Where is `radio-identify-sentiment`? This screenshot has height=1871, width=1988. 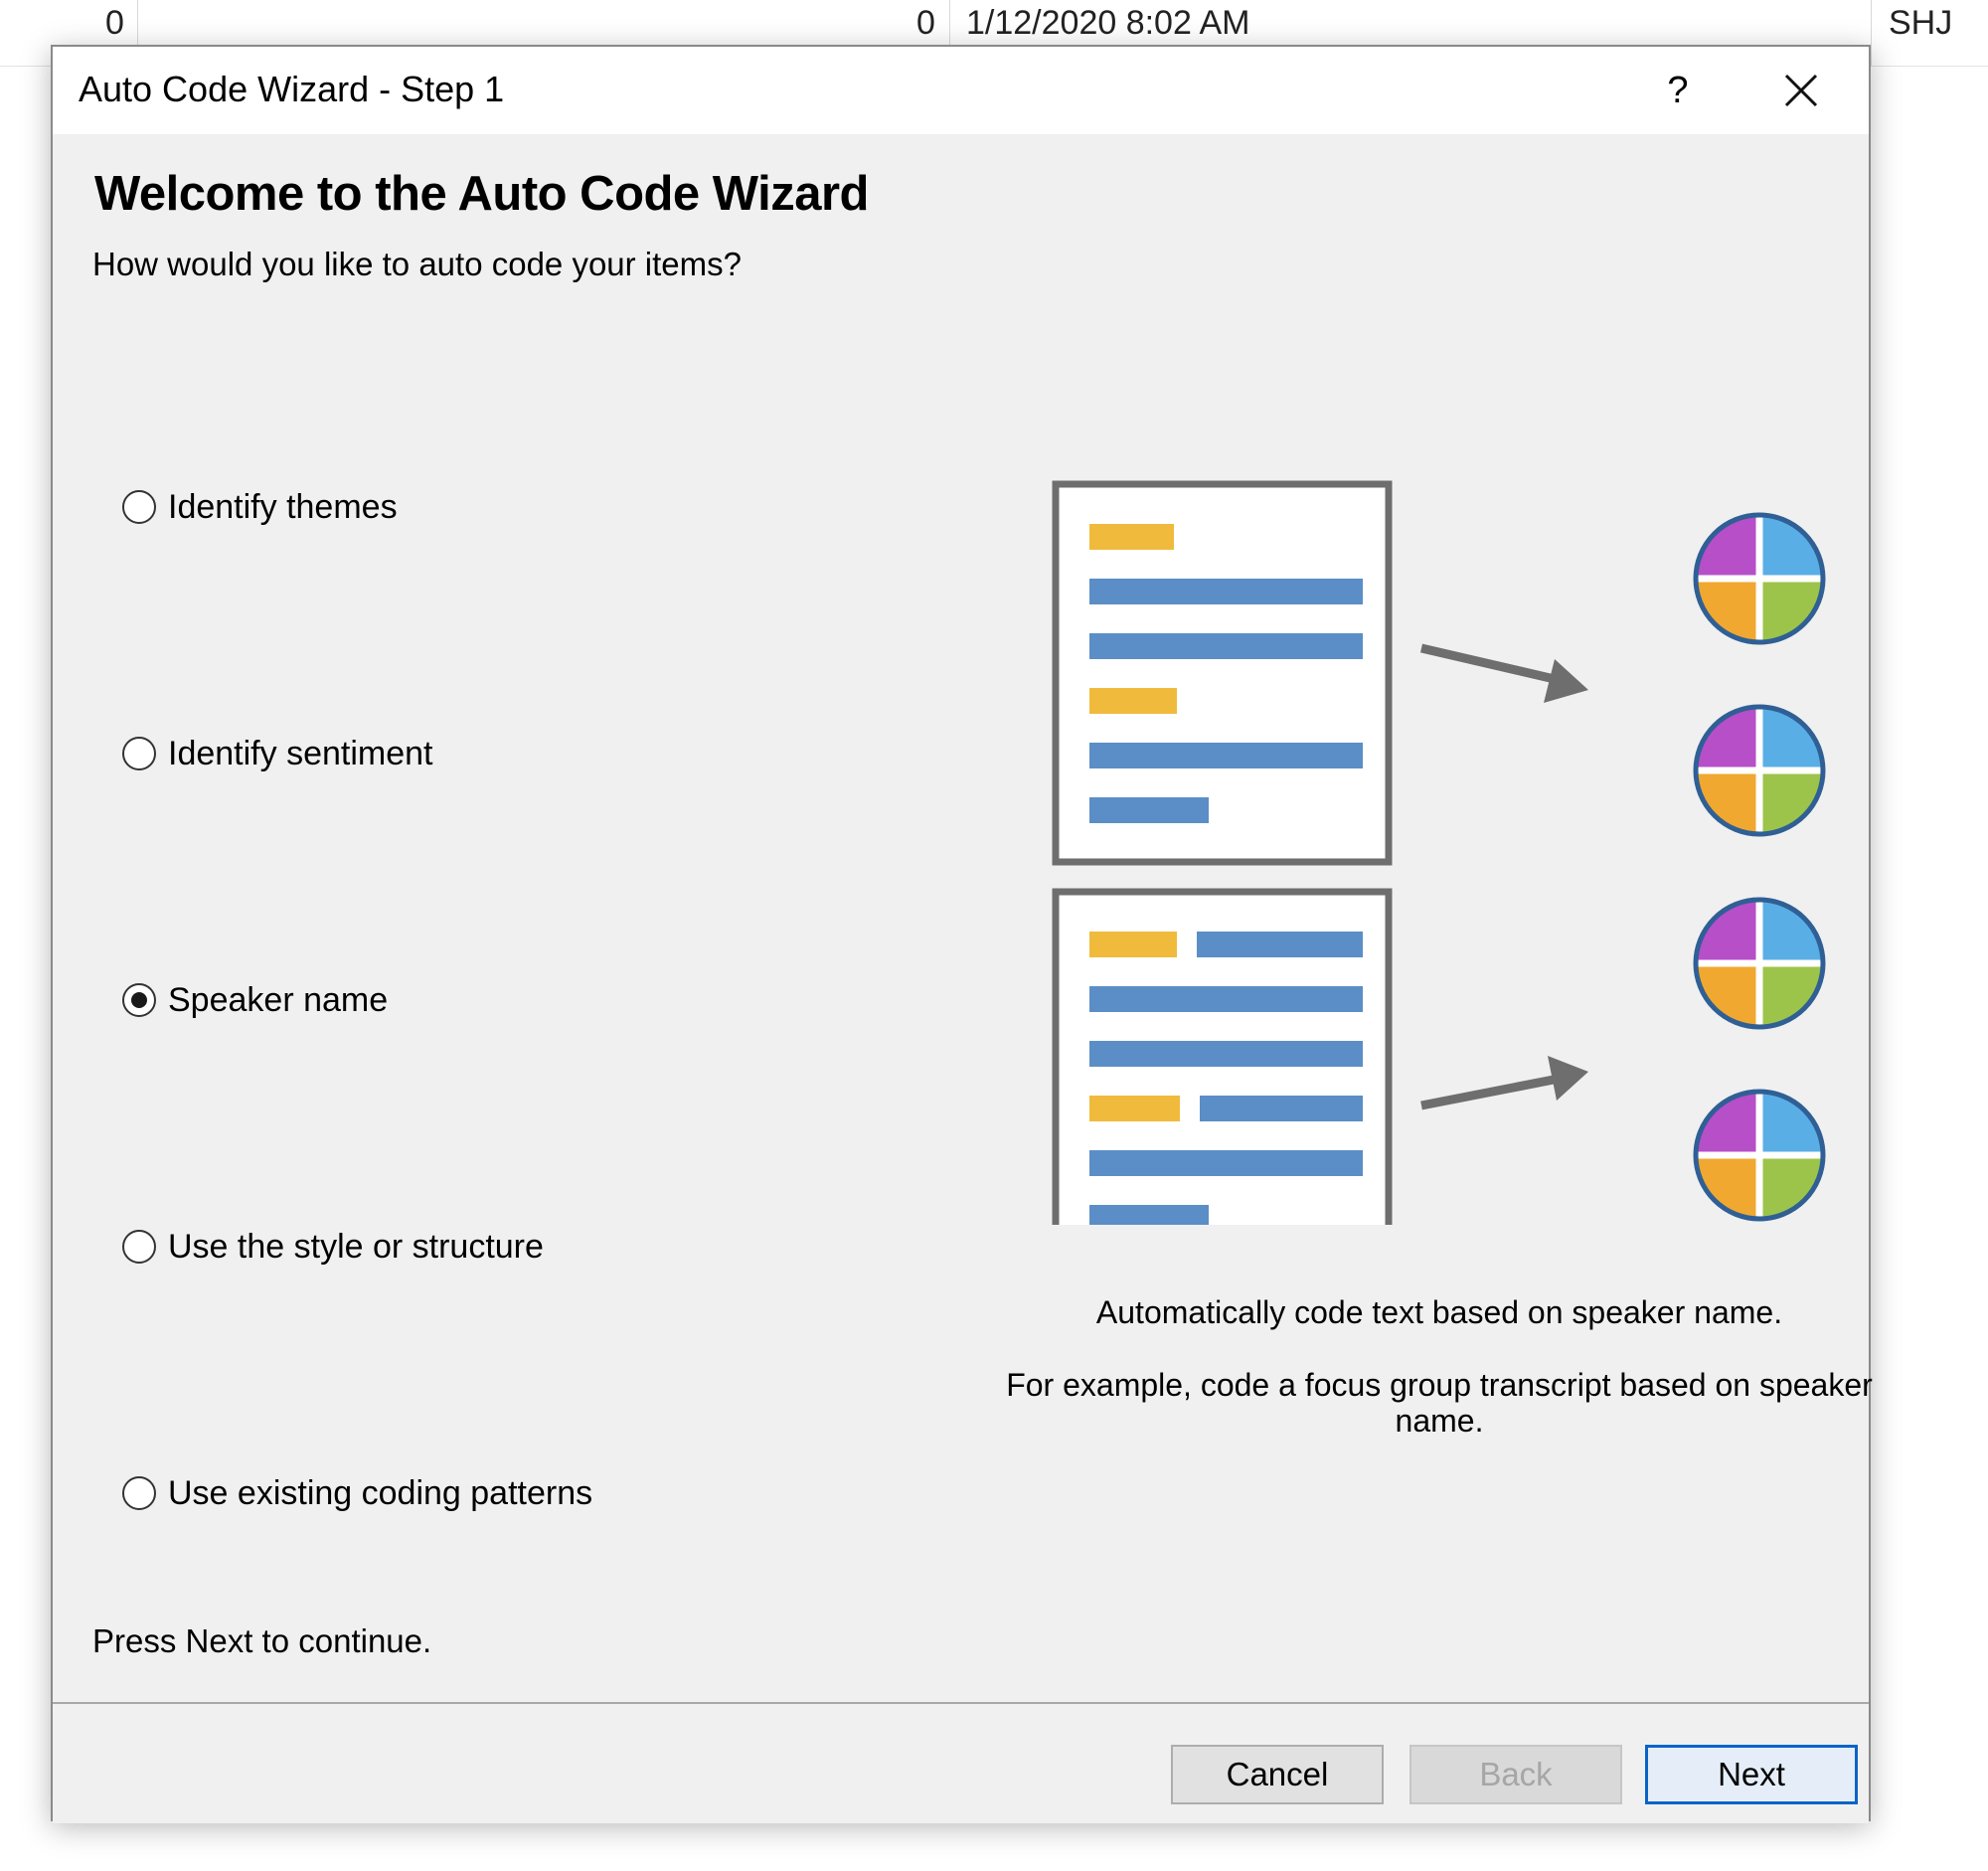
radio-identify-sentiment is located at coordinates (139, 753).